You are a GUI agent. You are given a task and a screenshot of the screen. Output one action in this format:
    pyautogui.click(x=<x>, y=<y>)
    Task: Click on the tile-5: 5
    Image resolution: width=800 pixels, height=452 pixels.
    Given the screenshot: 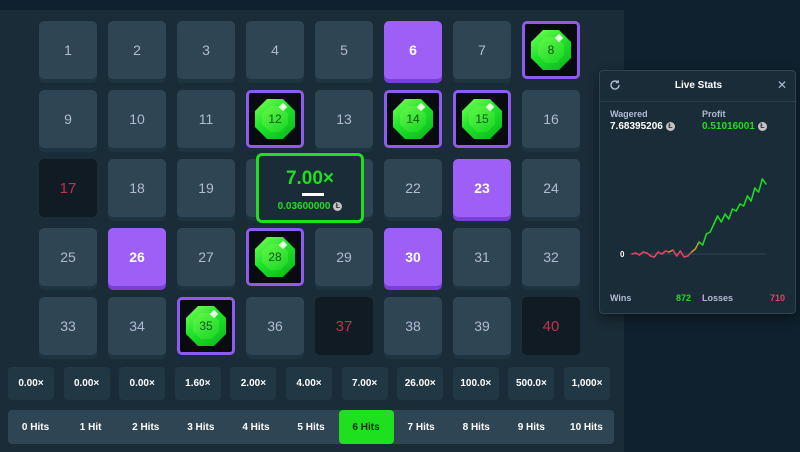 What is the action you would take?
    pyautogui.click(x=344, y=50)
    